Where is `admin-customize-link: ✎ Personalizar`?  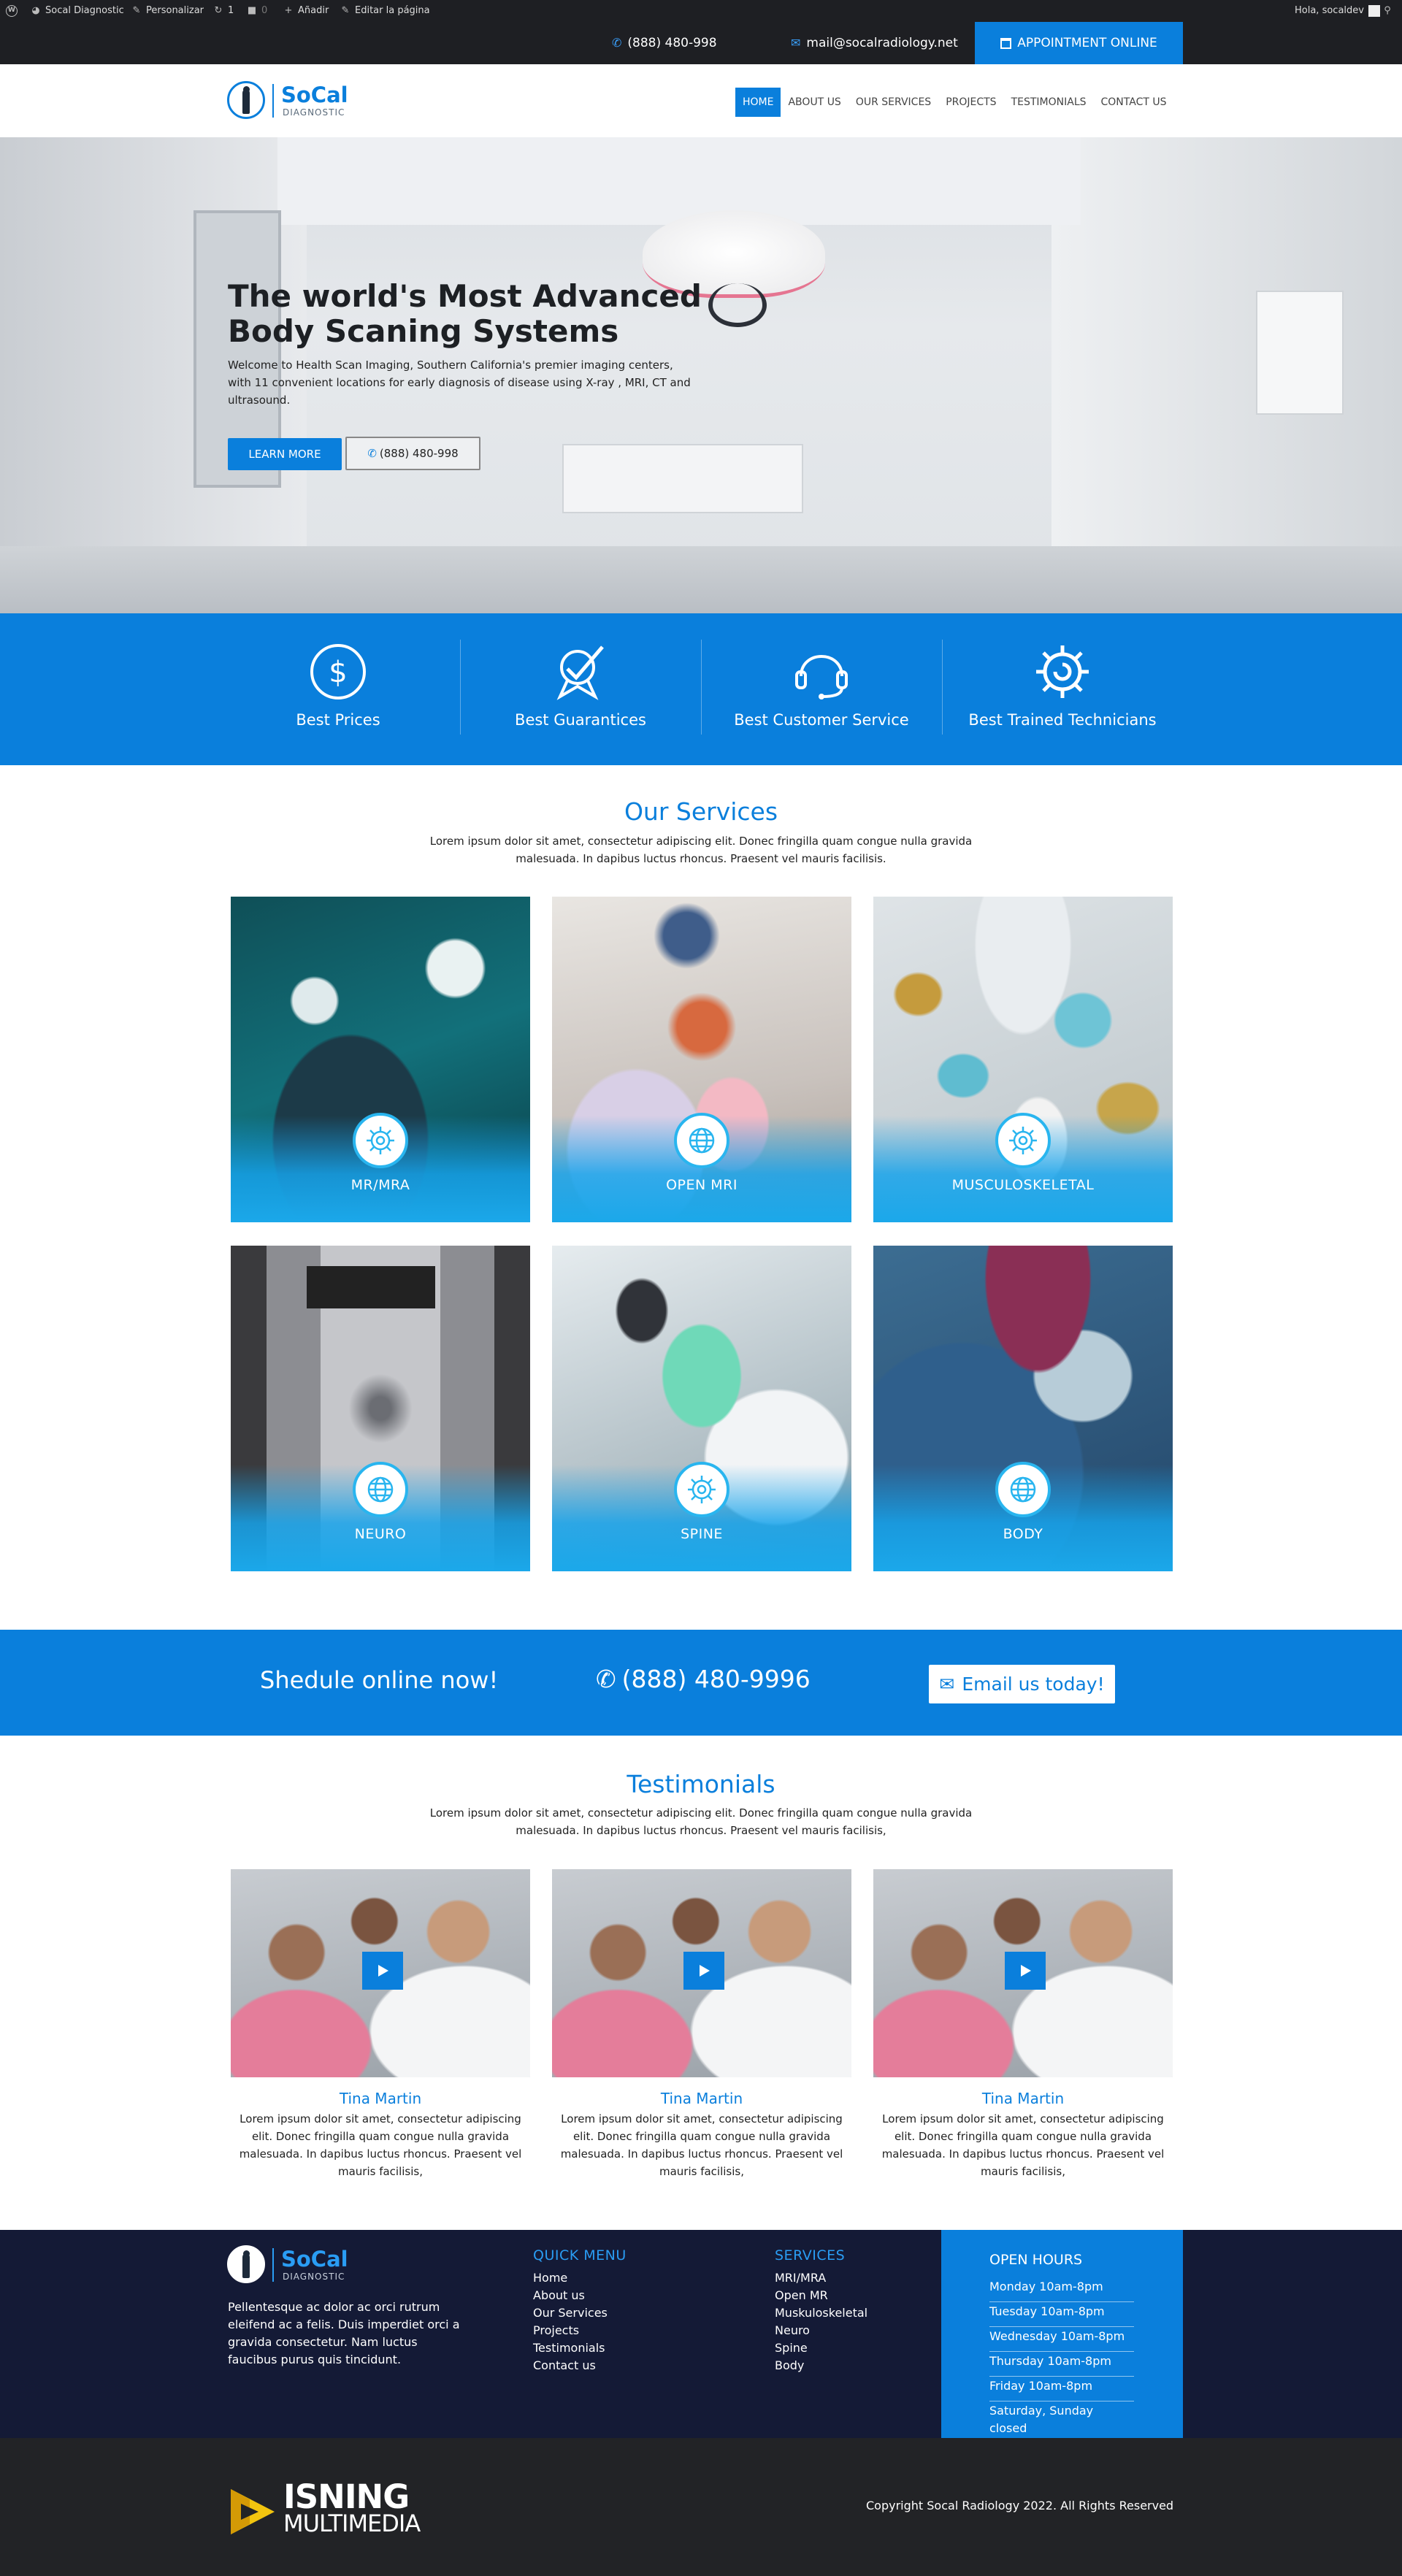 admin-customize-link: ✎ Personalizar is located at coordinates (167, 11).